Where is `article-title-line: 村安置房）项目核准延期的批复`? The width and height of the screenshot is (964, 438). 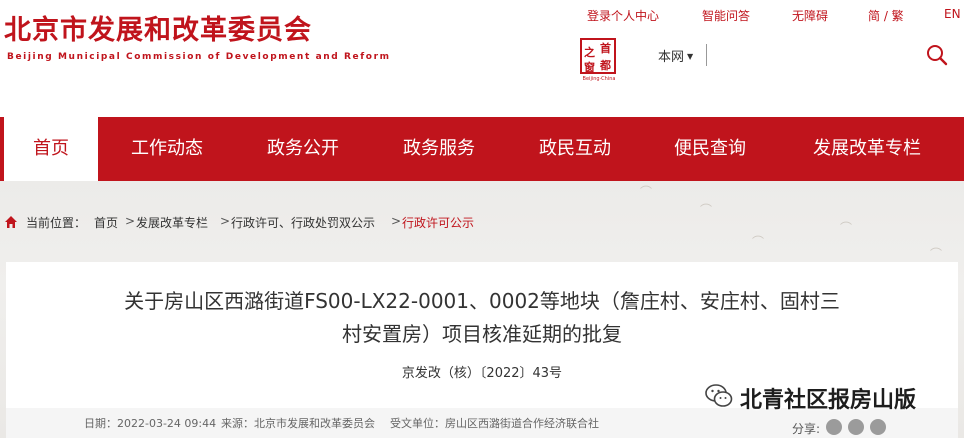
article-title-line: 村安置房）项目核准延期的批复 is located at coordinates (482, 334).